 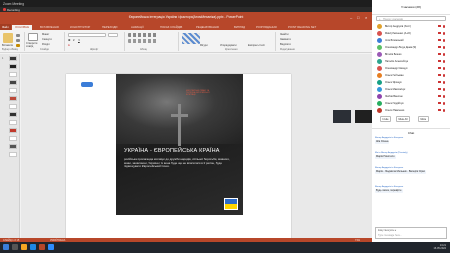 What do you see at coordinates (46, 44) in the screenshot?
I see `section-button: Розділ` at bounding box center [46, 44].